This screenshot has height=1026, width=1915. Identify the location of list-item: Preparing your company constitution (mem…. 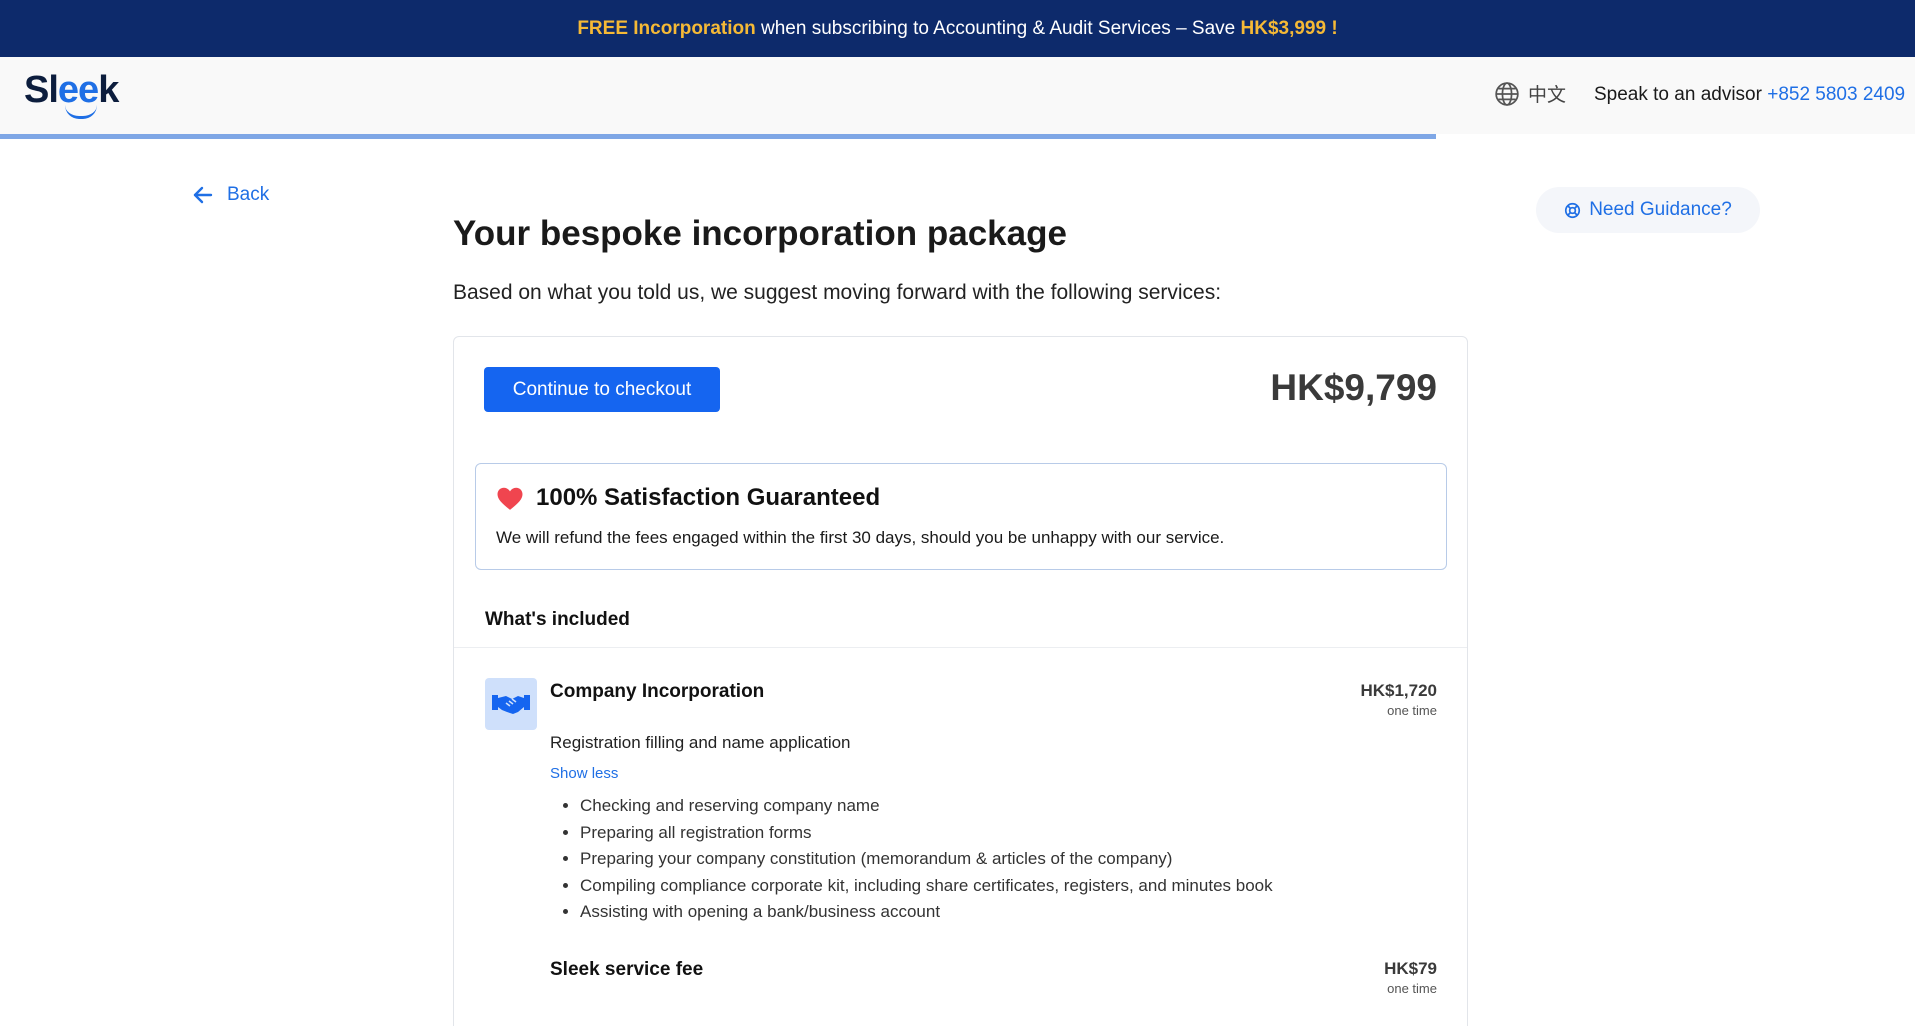
(926, 859).